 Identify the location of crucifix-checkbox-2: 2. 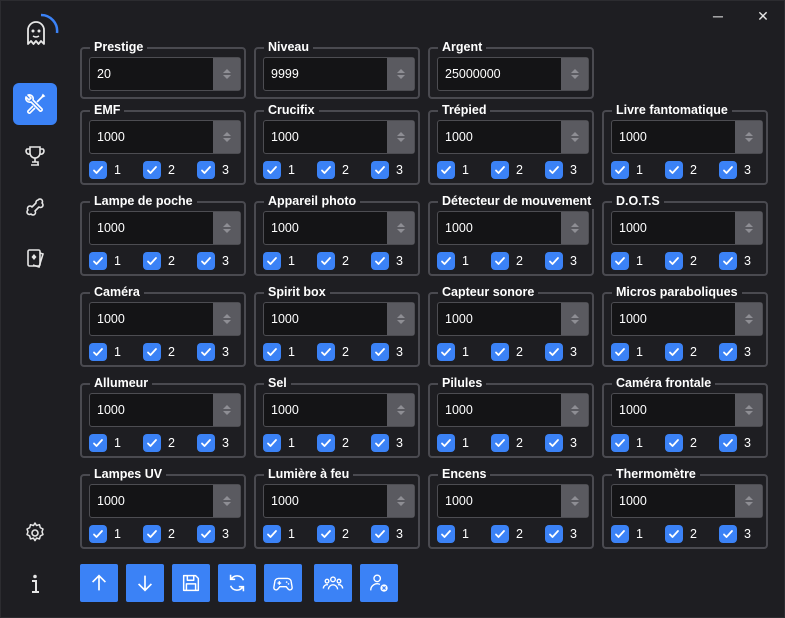
(333, 170).